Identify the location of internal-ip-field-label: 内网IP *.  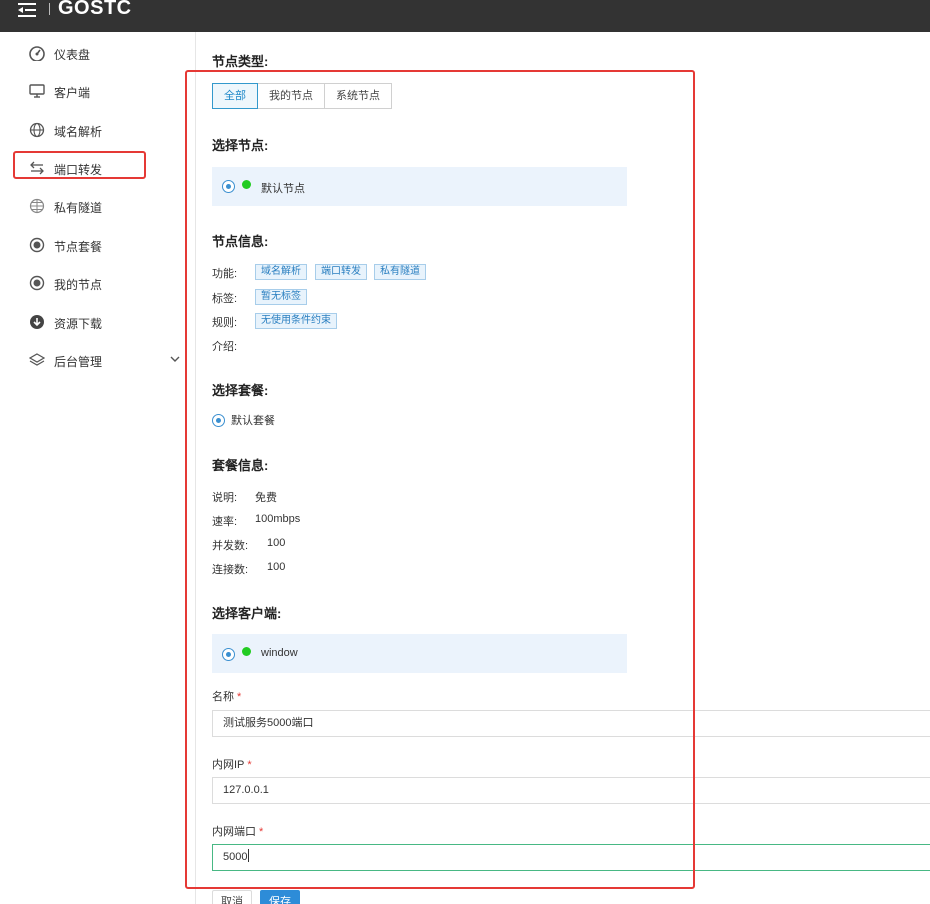
(232, 764).